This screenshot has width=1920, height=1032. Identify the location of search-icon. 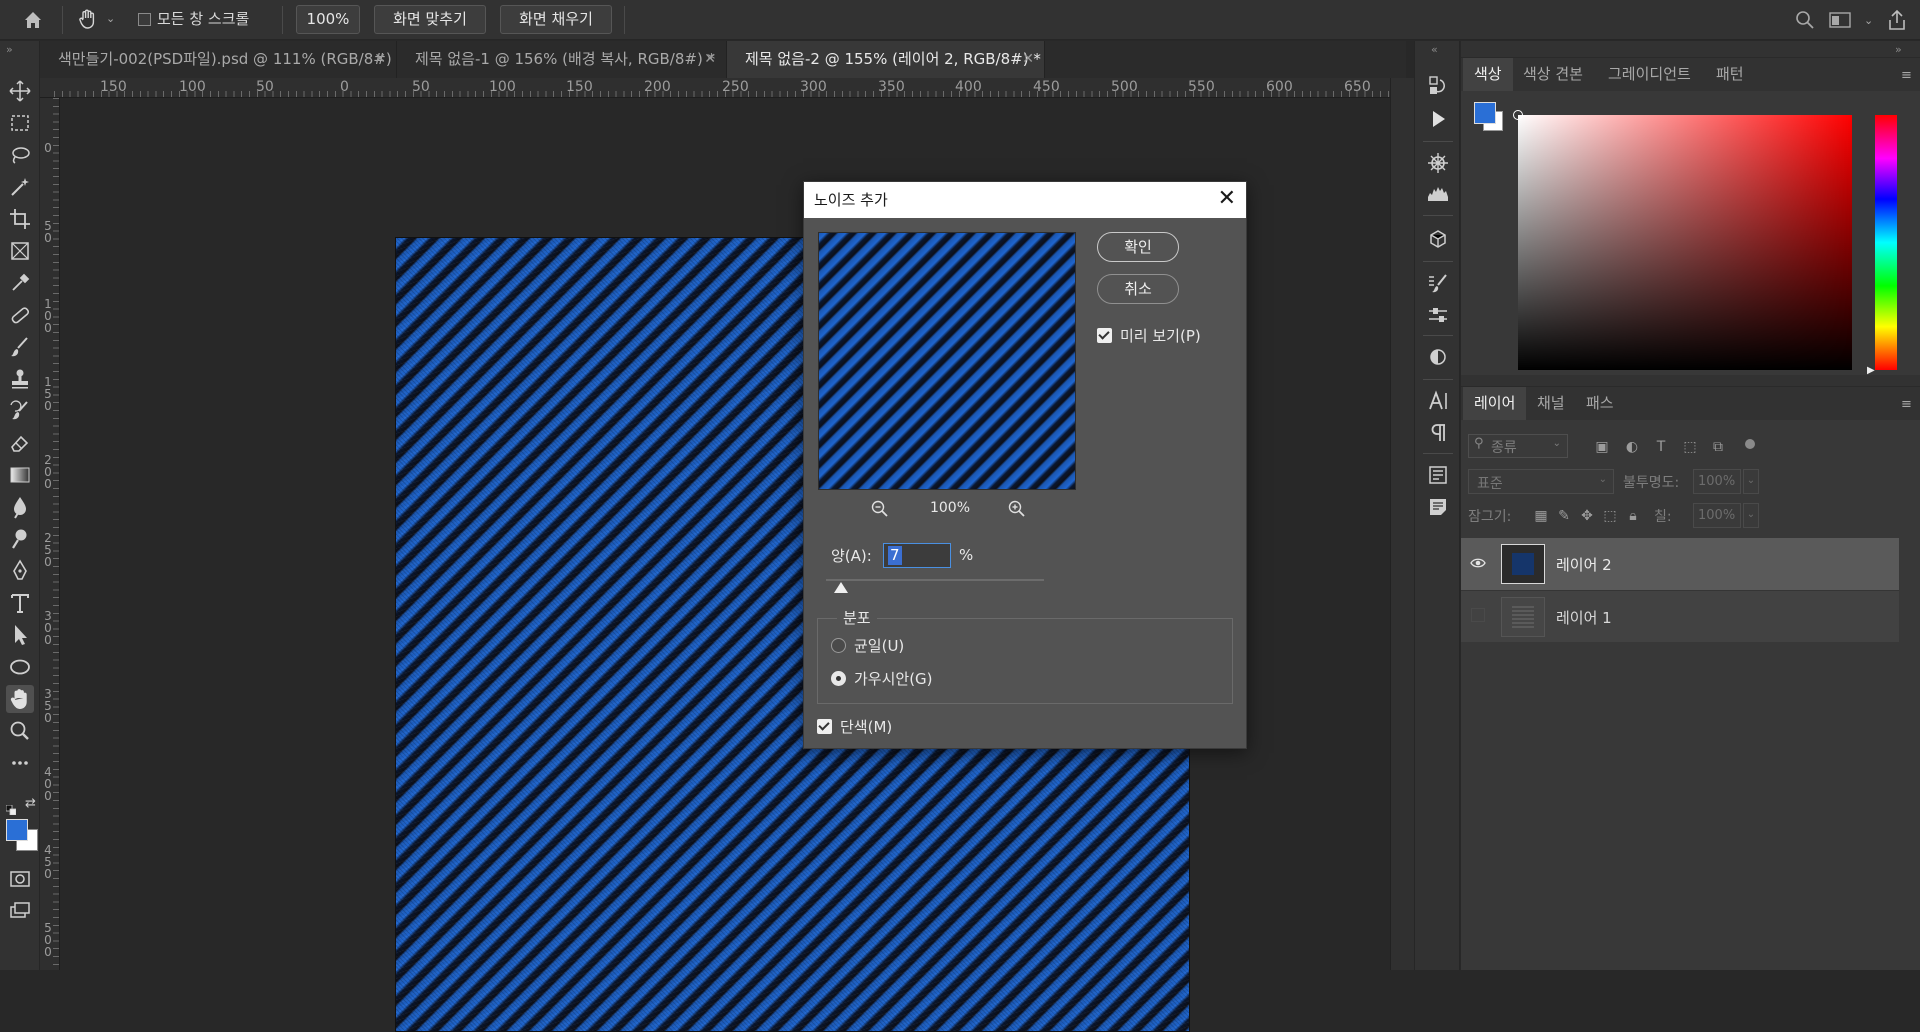
(1805, 20).